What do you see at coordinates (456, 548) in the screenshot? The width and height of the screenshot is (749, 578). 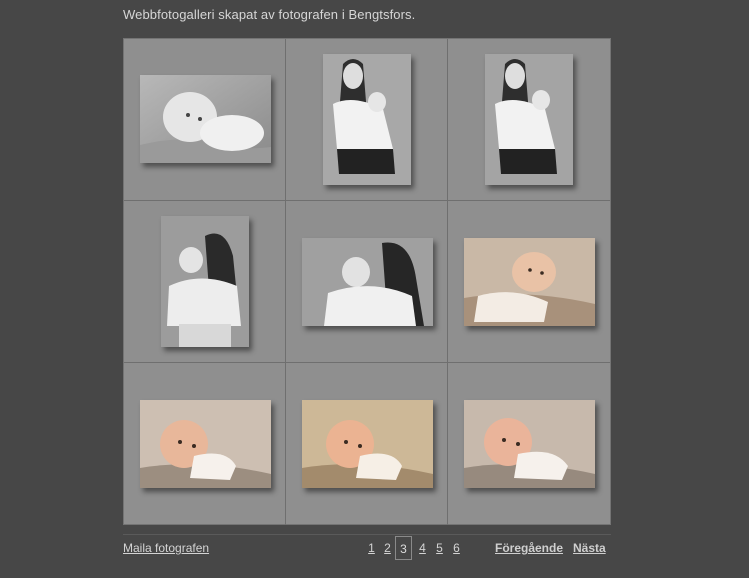 I see `page-link-6: 6` at bounding box center [456, 548].